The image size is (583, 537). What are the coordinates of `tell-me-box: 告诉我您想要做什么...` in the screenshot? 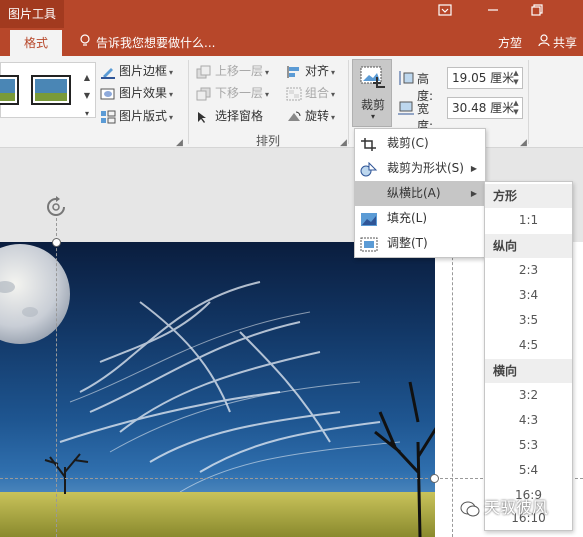 It's located at (147, 43).